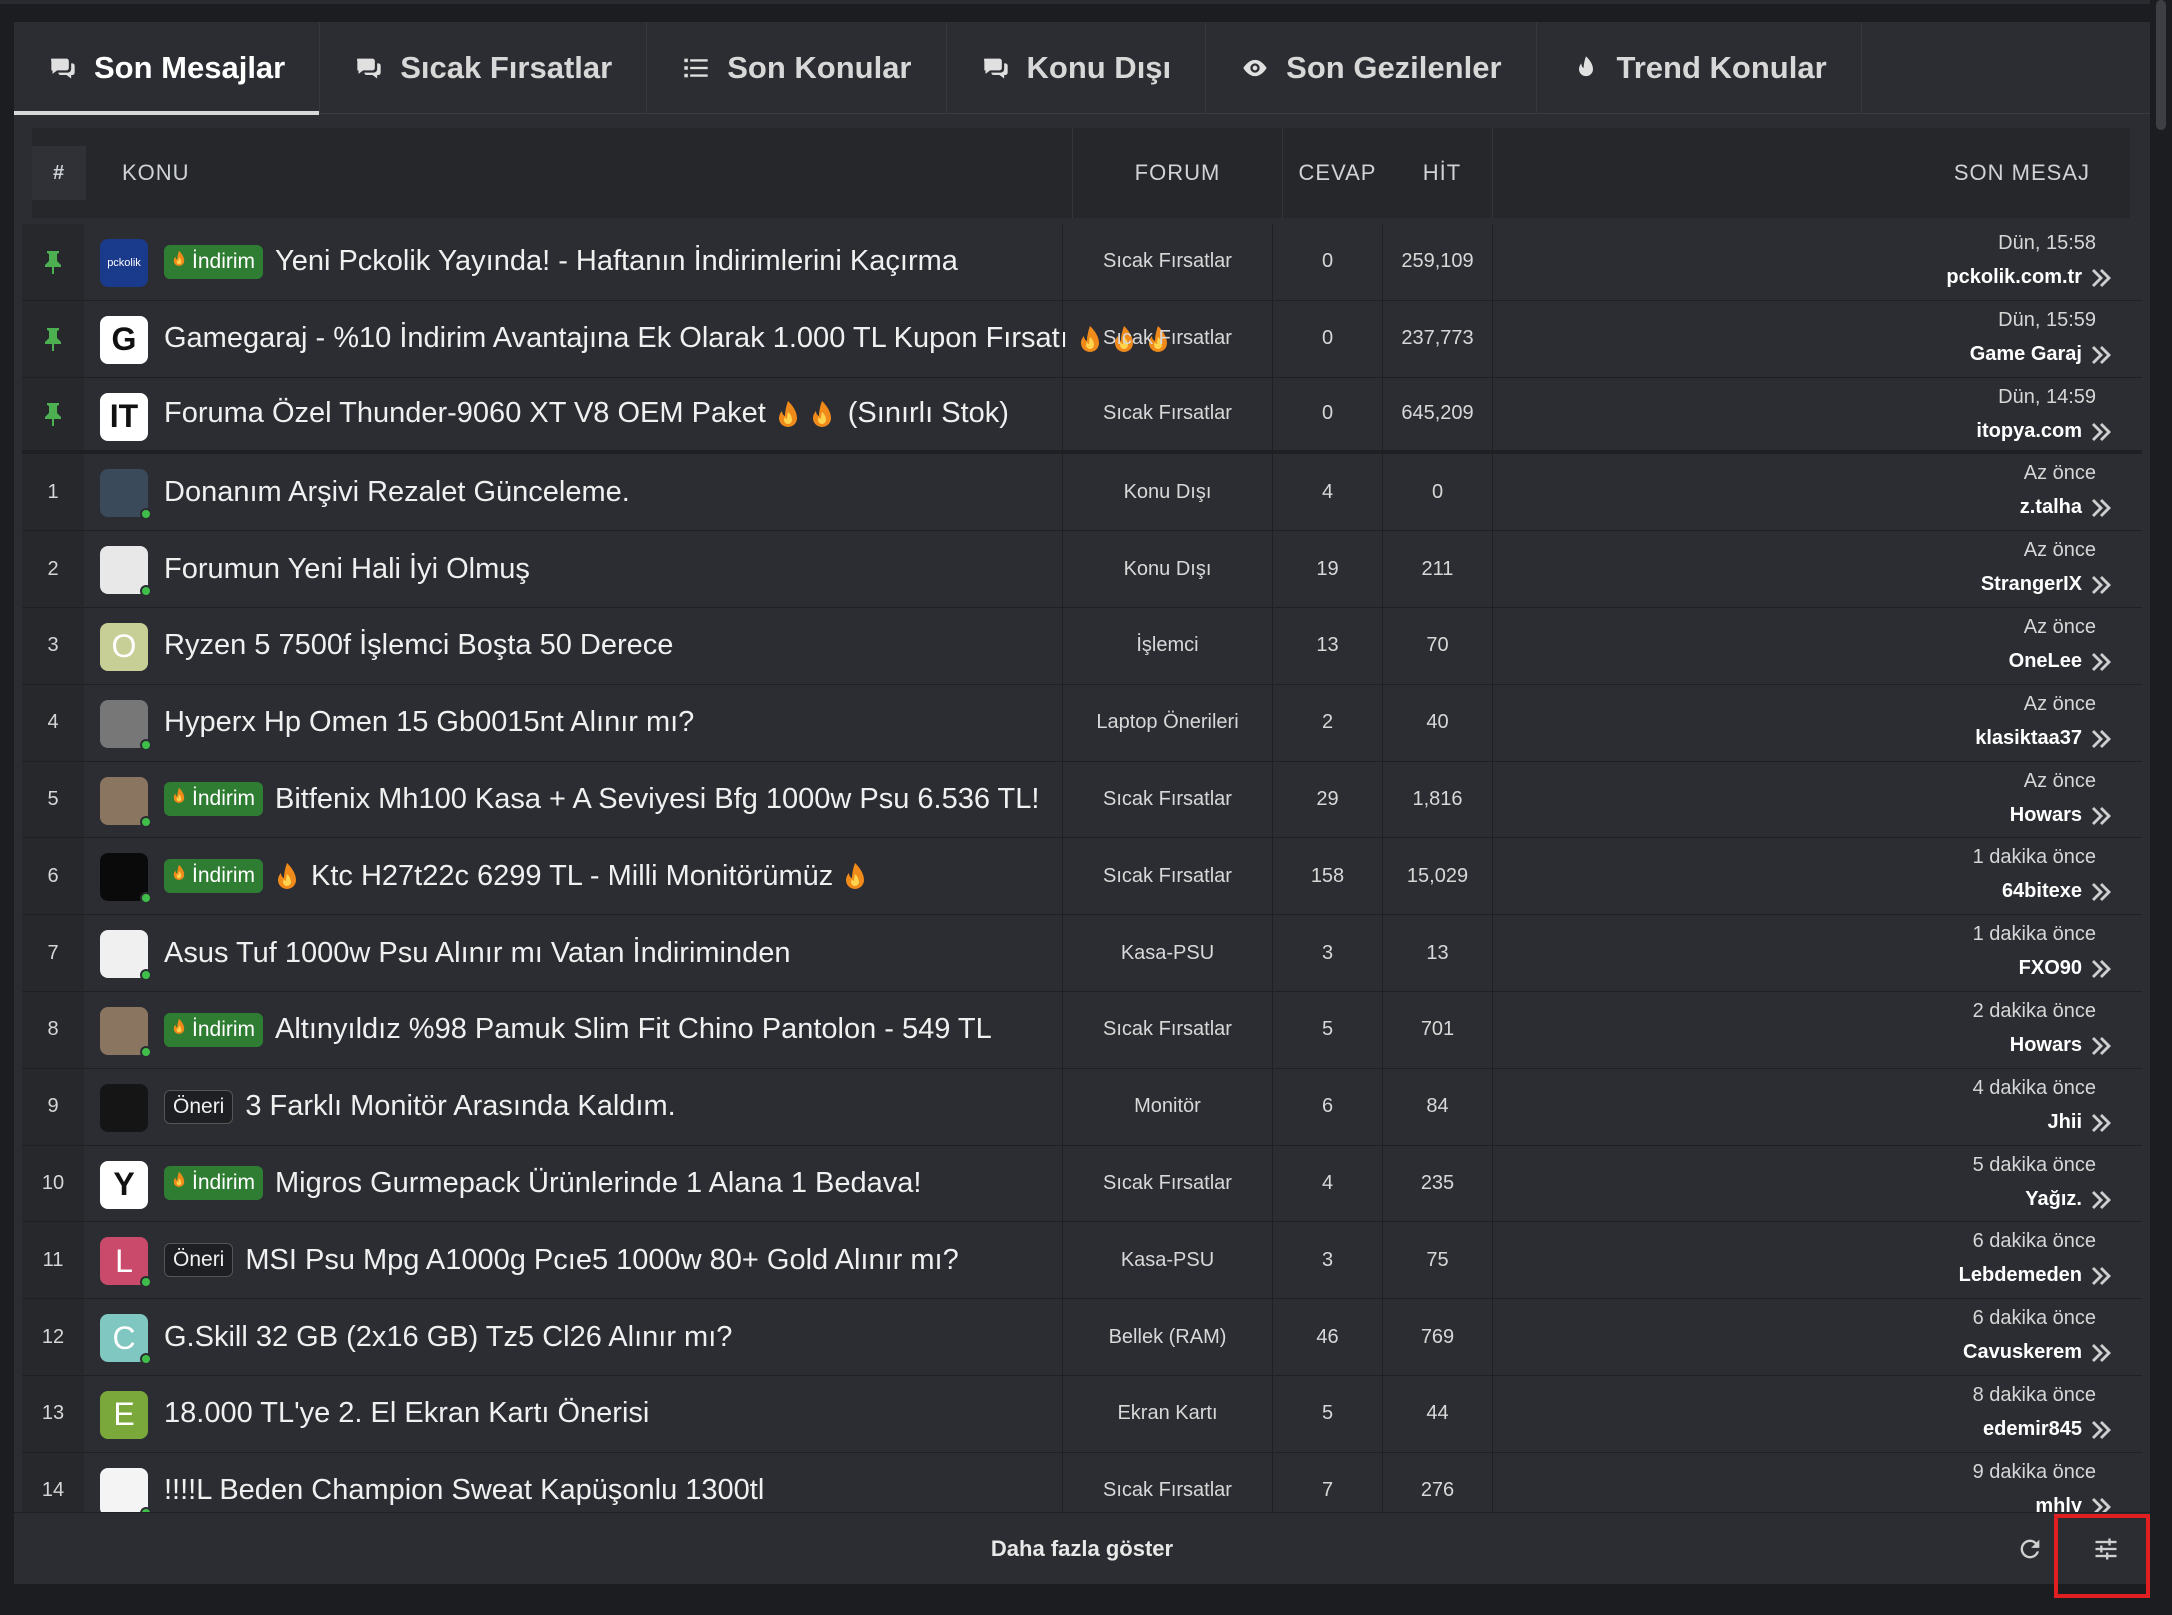  What do you see at coordinates (1167, 1413) in the screenshot?
I see `forum-link: Ekran Kartı` at bounding box center [1167, 1413].